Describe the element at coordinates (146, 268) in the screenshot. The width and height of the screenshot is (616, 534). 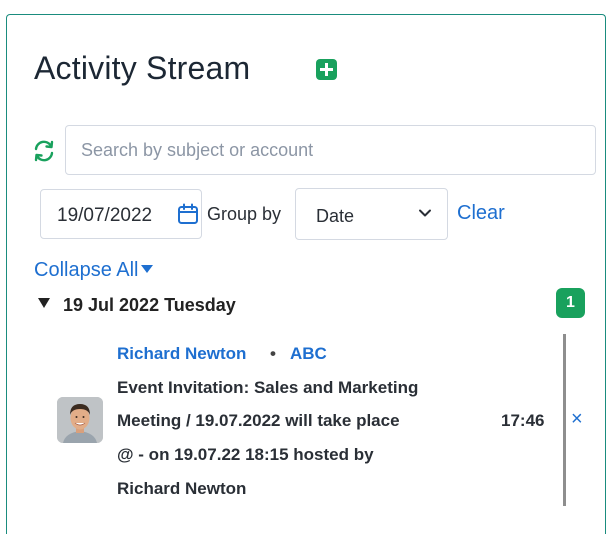
I see `caret-down-icon` at that location.